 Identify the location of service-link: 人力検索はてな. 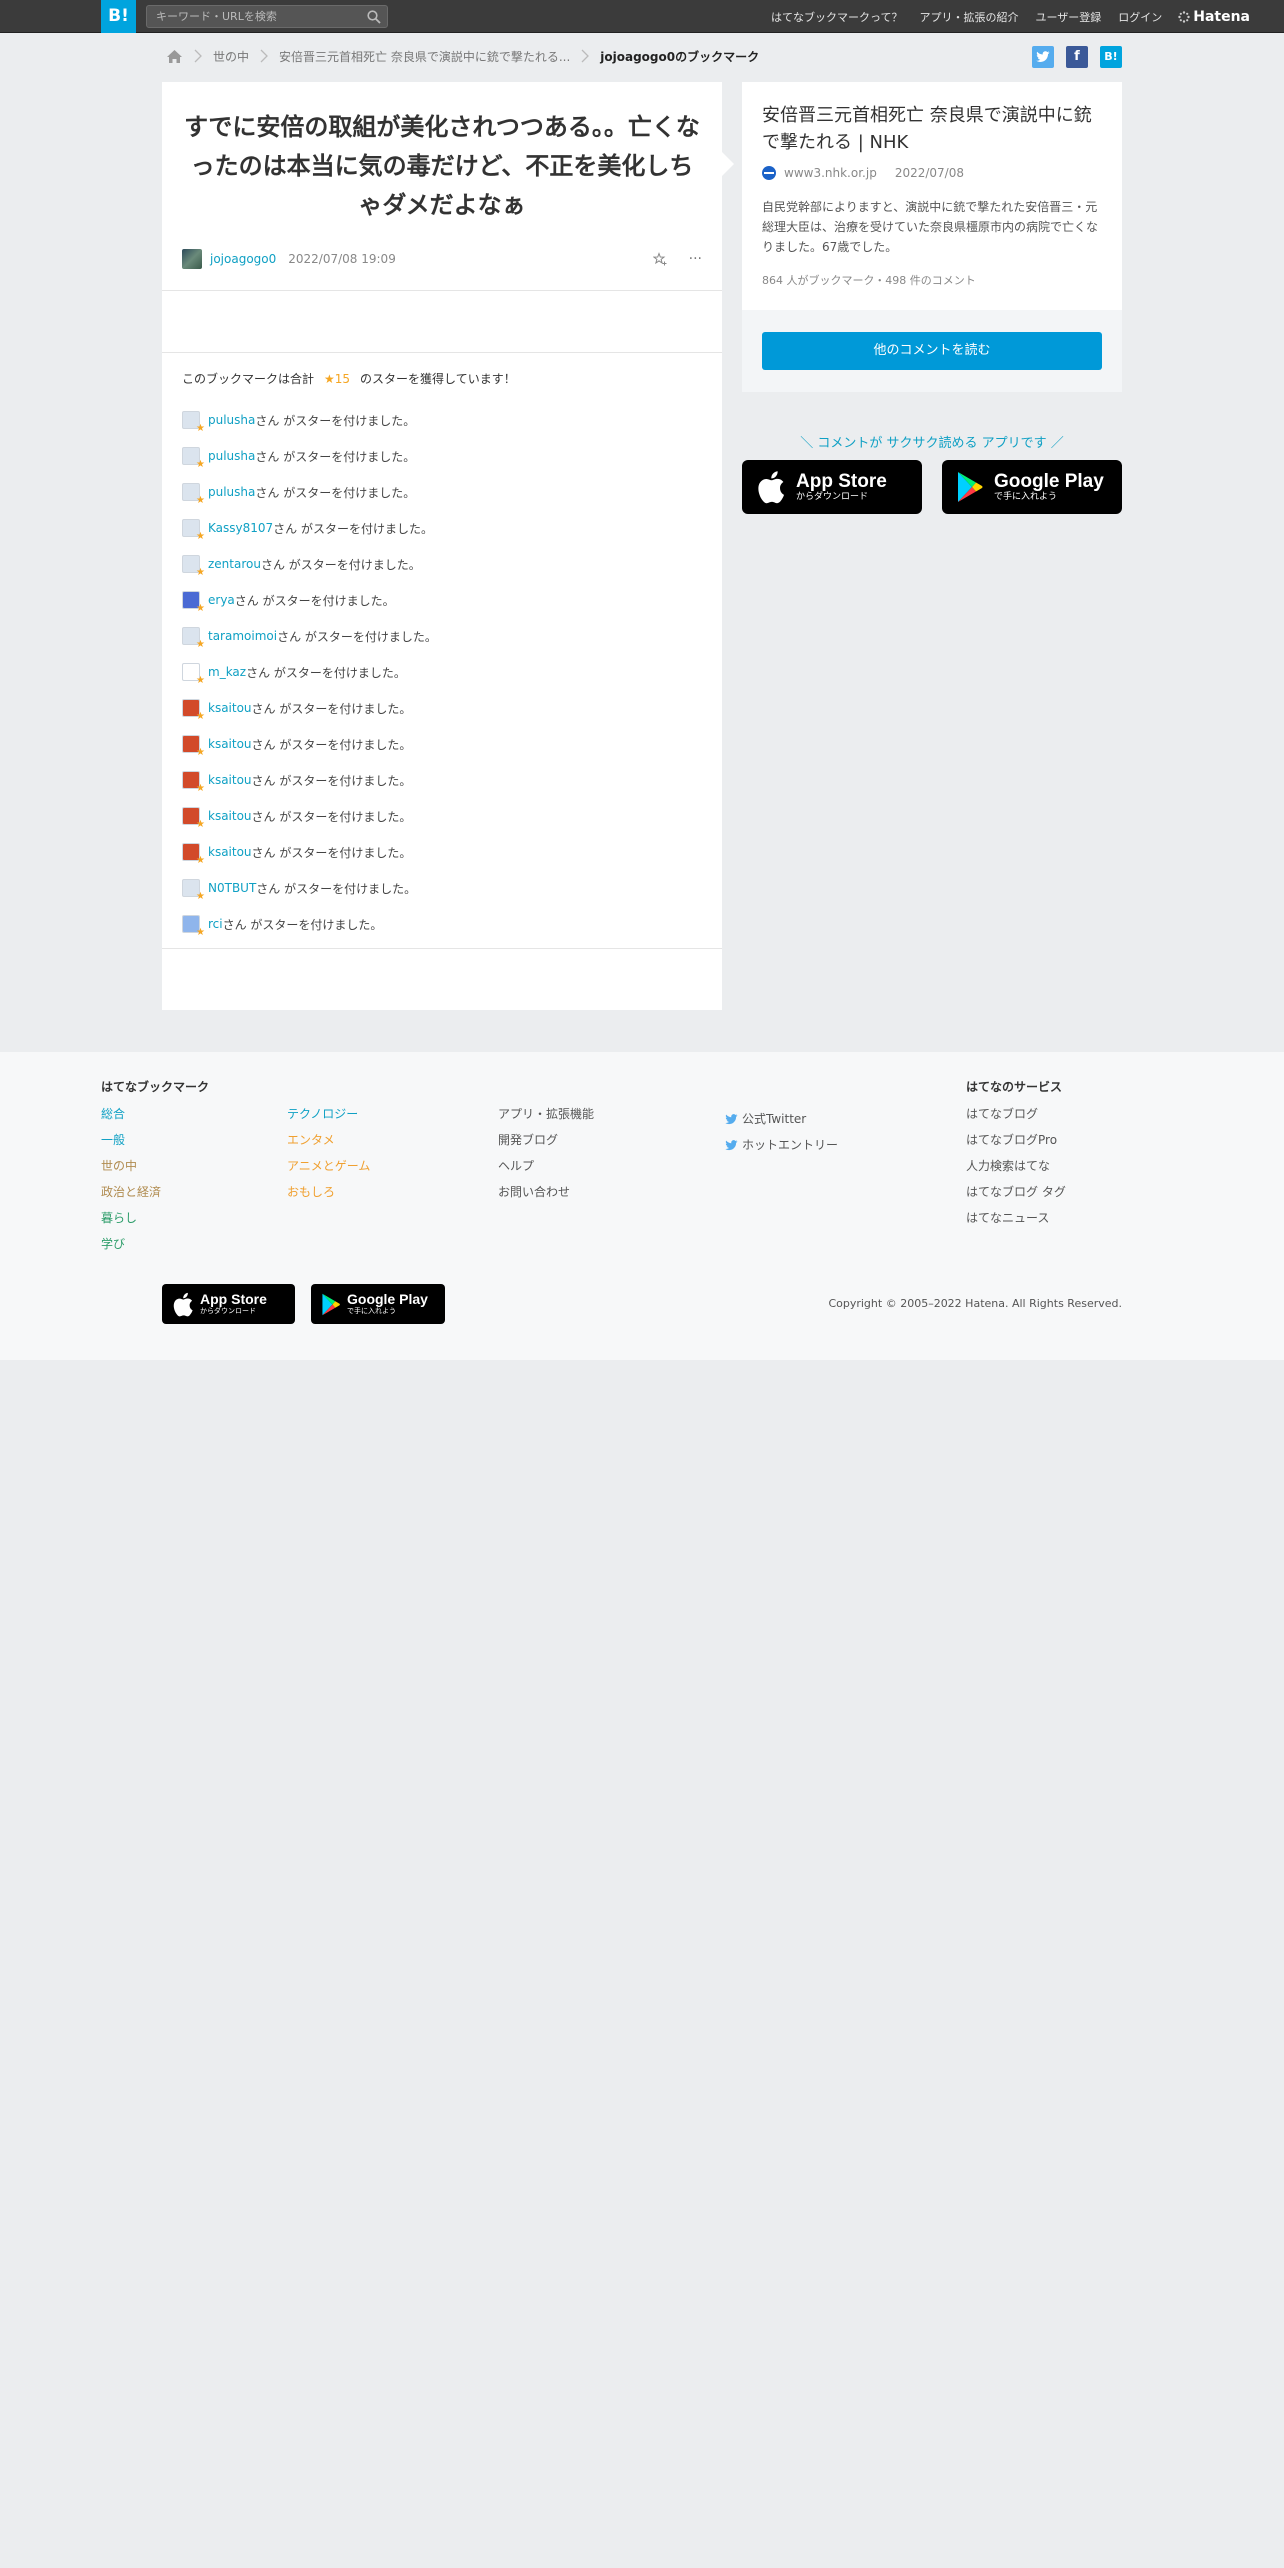
(1016, 1171).